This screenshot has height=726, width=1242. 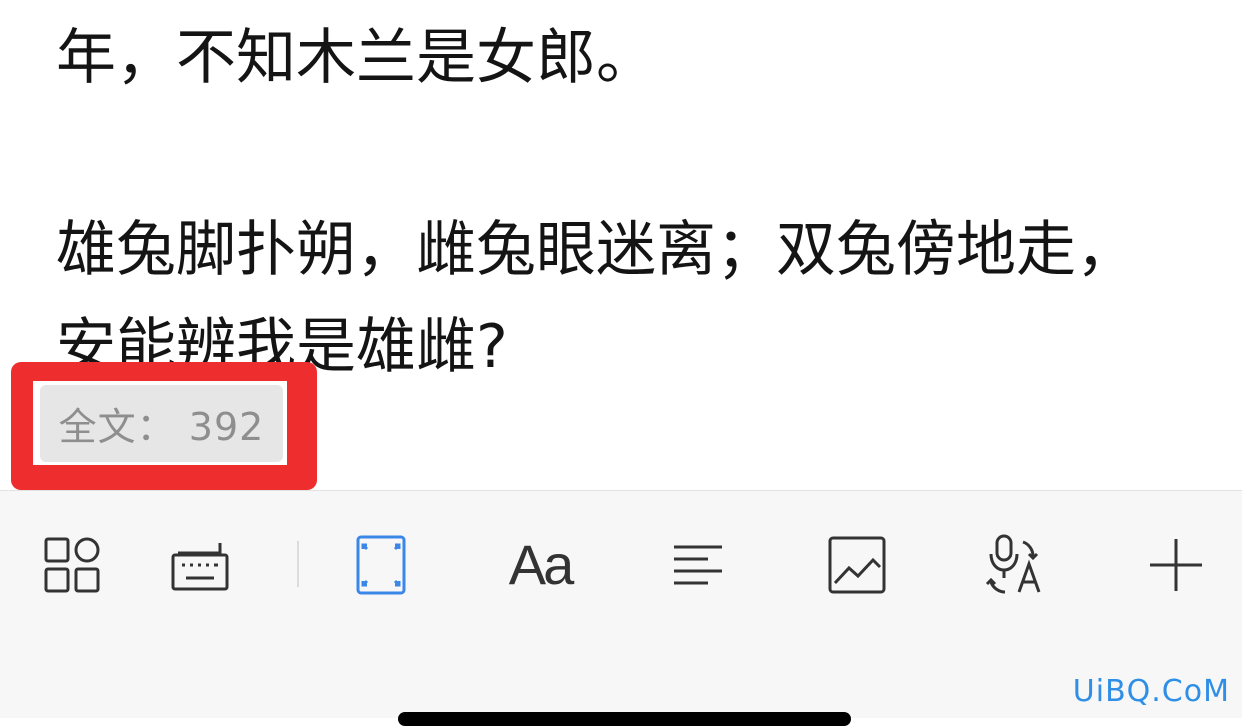 I want to click on toolbar-font-button: Aa, so click(x=540, y=565).